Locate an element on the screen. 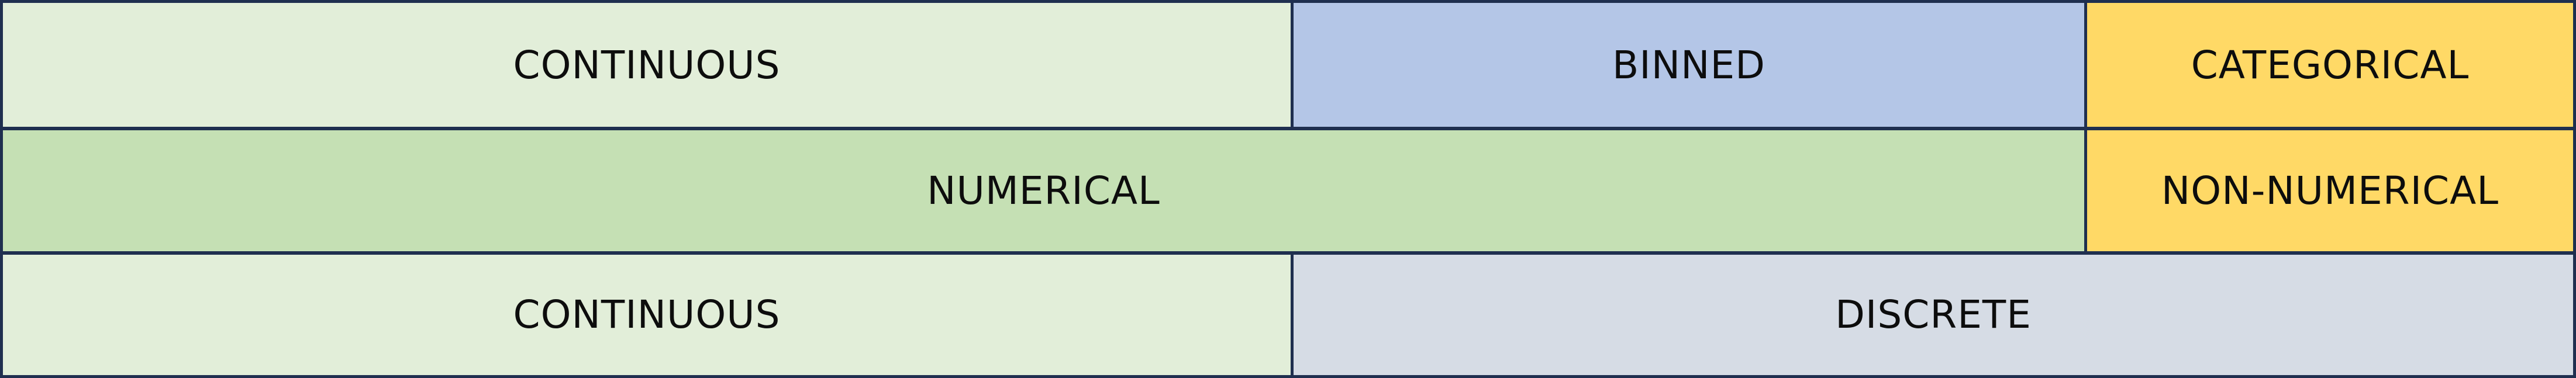  cell-label-numerical: NUMERICAL is located at coordinates (1044, 190).